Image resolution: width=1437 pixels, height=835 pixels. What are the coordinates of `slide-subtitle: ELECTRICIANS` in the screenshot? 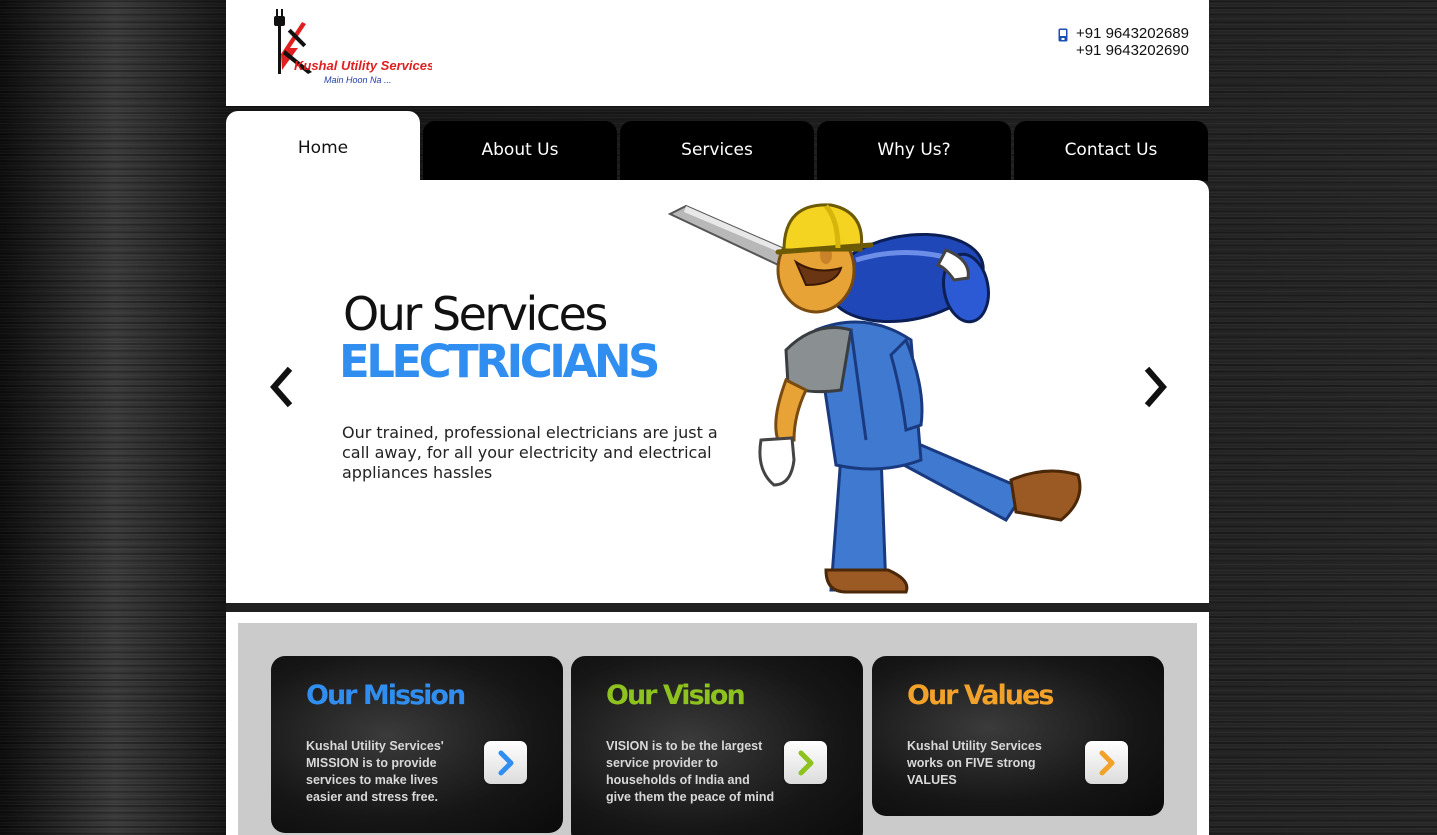 It's located at (499, 361).